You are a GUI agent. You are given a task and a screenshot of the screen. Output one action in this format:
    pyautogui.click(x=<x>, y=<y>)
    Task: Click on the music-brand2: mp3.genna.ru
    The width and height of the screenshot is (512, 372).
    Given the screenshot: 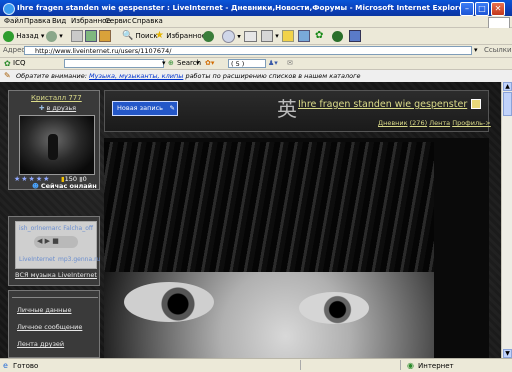 What is the action you would take?
    pyautogui.click(x=79, y=259)
    